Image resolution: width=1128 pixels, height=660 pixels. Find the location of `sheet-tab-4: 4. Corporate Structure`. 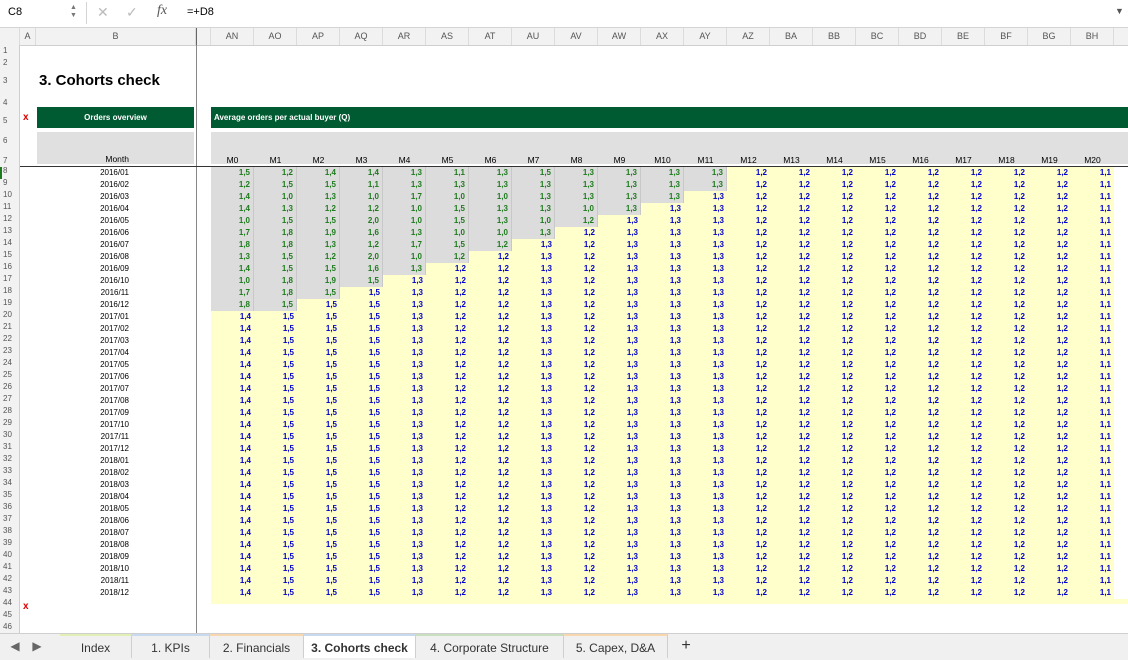

sheet-tab-4: 4. Corporate Structure is located at coordinates (490, 646).